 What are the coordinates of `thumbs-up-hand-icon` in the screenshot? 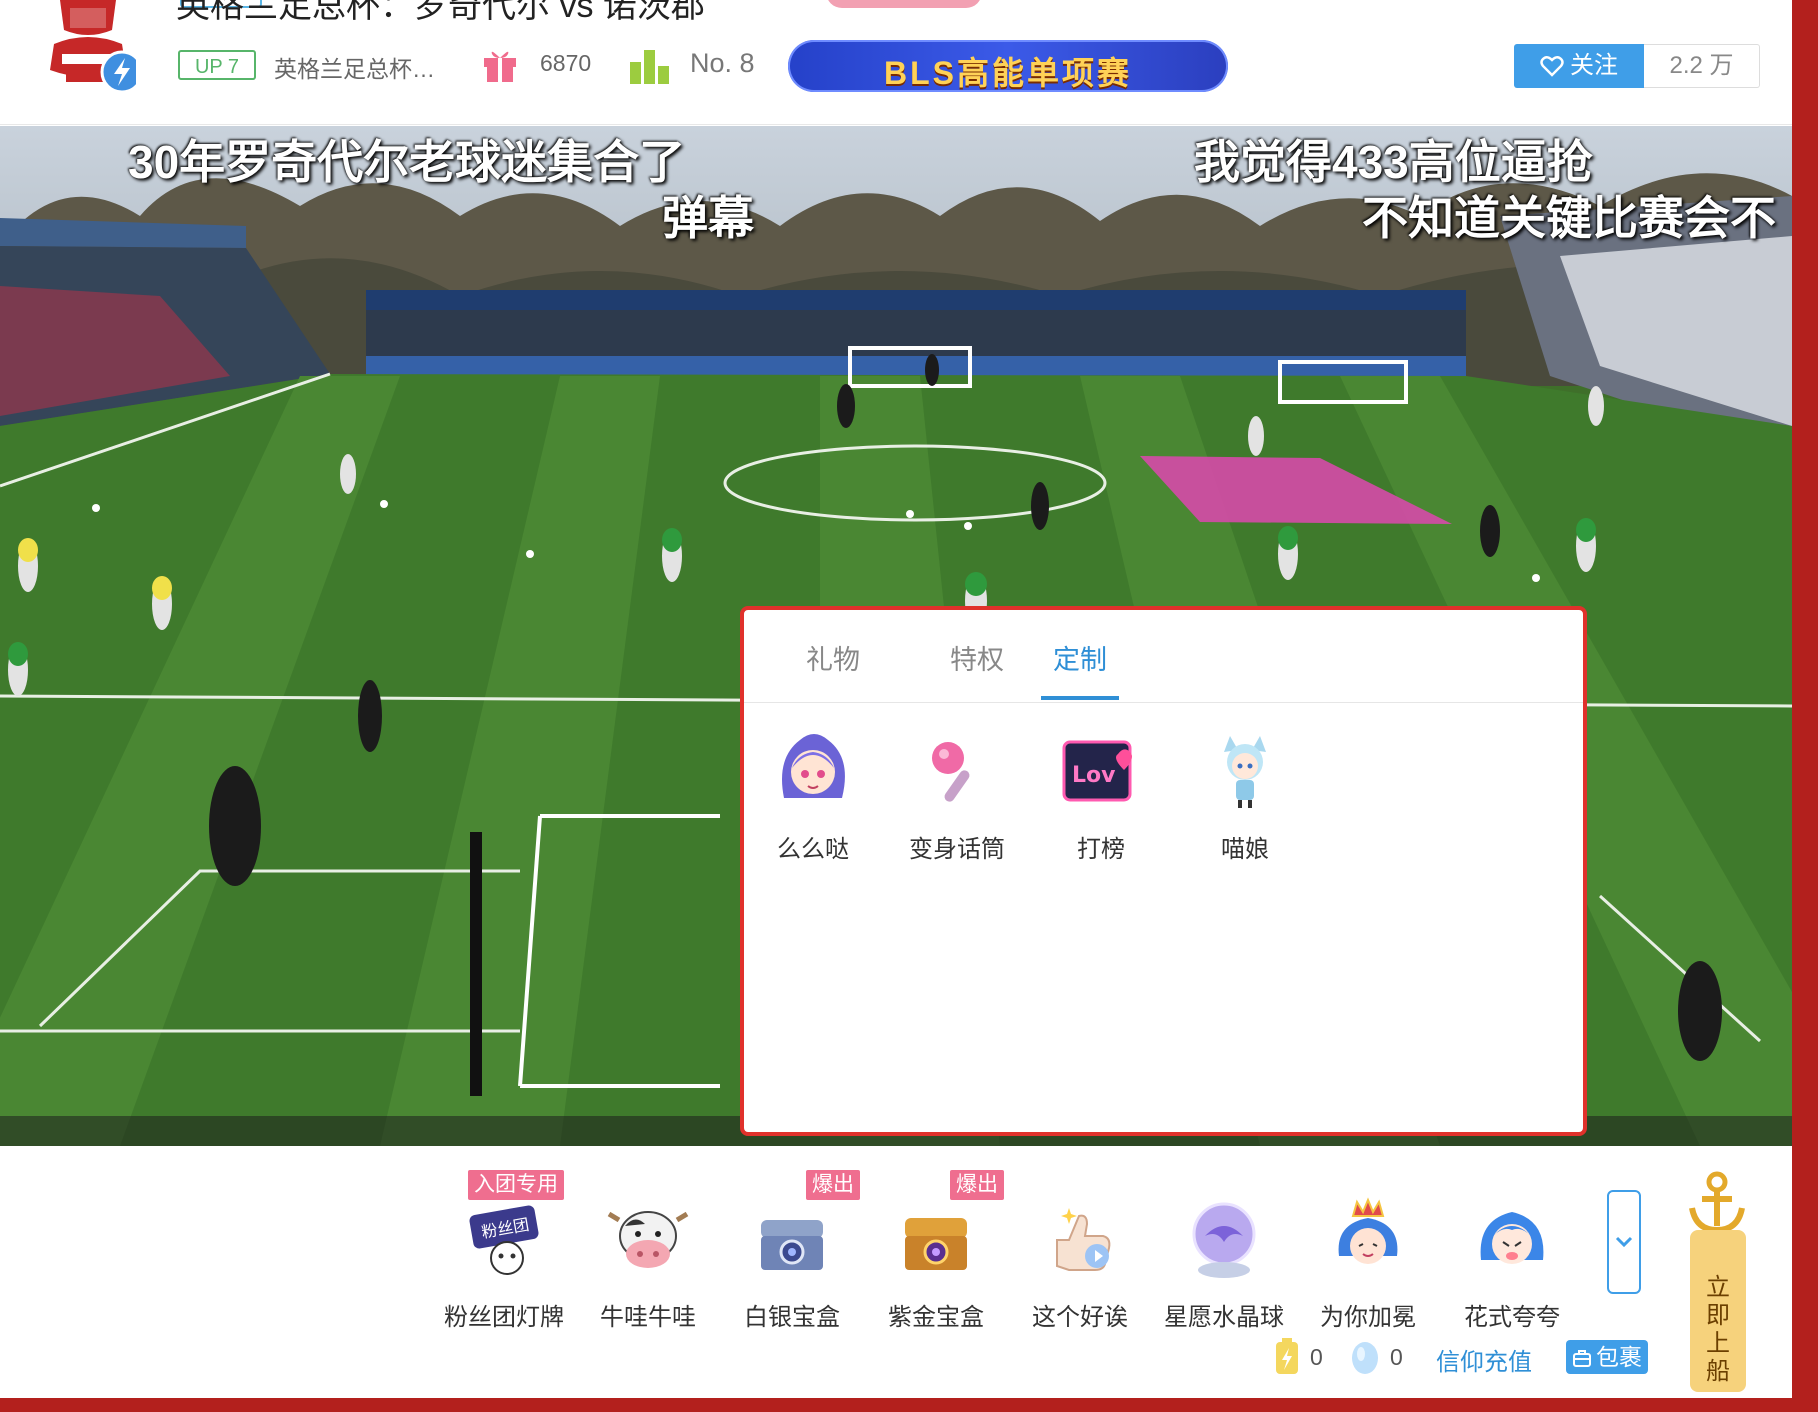 It's located at (1083, 1239).